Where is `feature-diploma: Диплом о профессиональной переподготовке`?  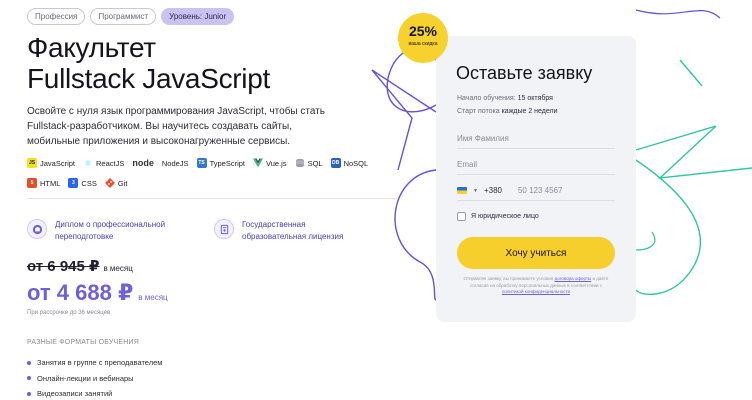
feature-diploma: Диплом о профессиональной переподготовке is located at coordinates (101, 231).